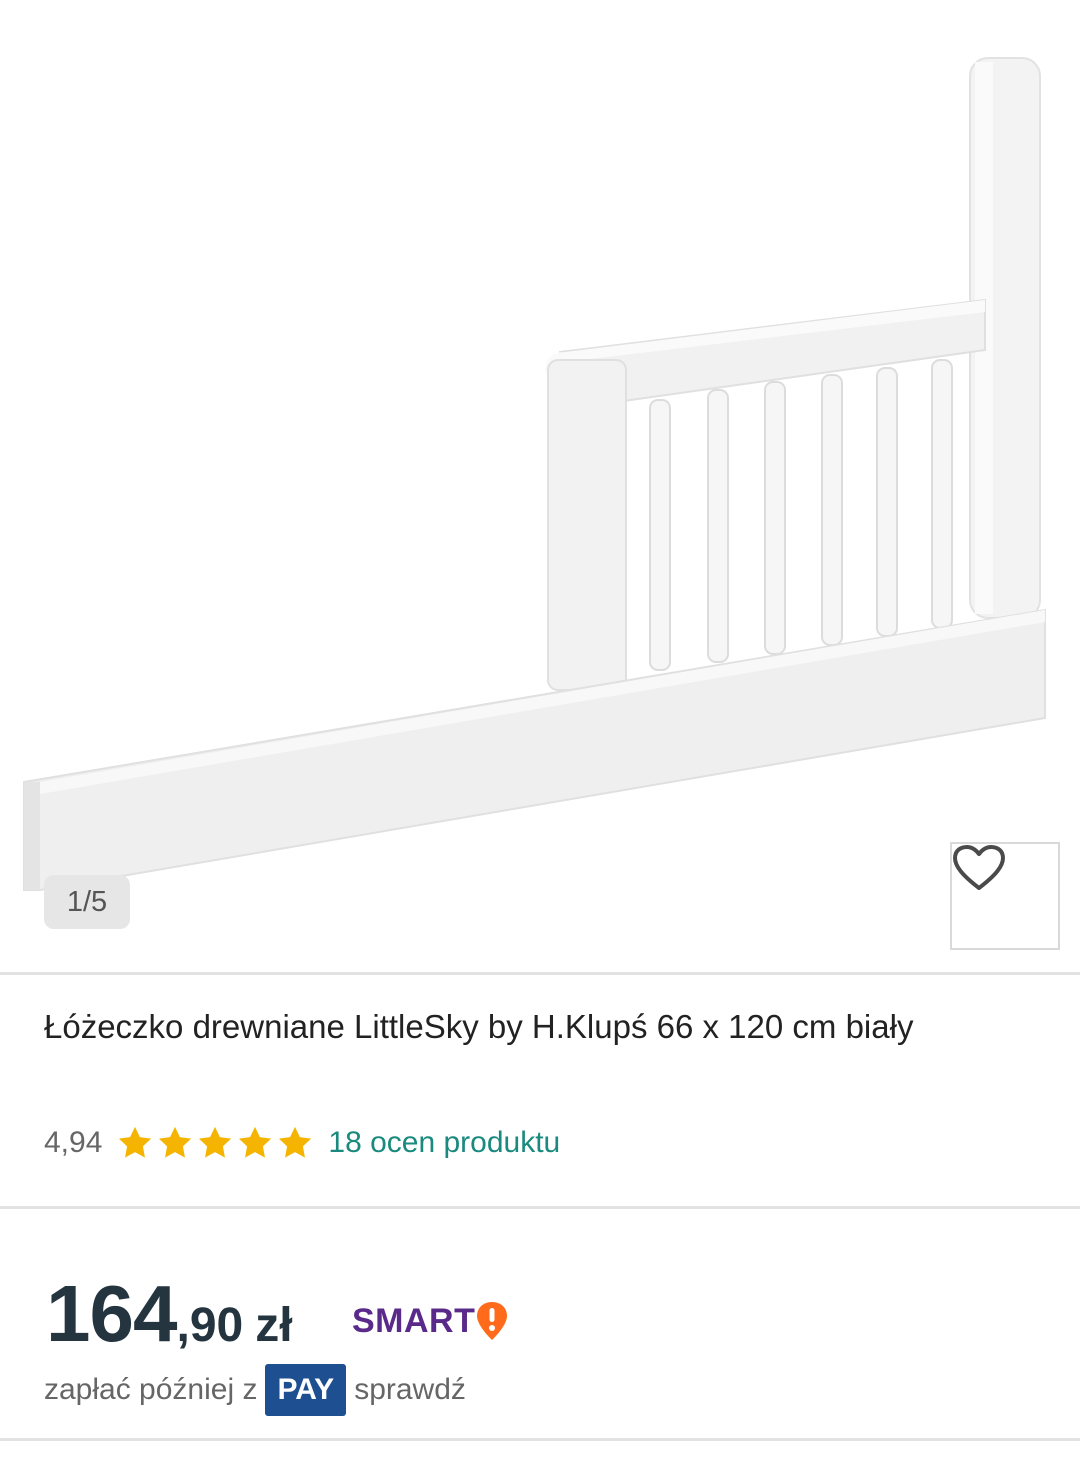 The image size is (1080, 1483). Describe the element at coordinates (151, 1389) in the screenshot. I see `pay-later-prefix: zapłać później z` at that location.